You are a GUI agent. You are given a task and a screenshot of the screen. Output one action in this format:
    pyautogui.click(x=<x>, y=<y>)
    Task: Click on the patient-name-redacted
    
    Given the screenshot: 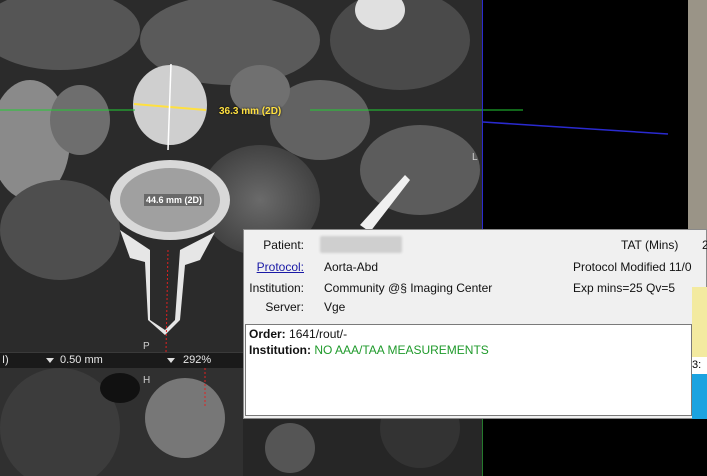 What is the action you would take?
    pyautogui.click(x=361, y=244)
    